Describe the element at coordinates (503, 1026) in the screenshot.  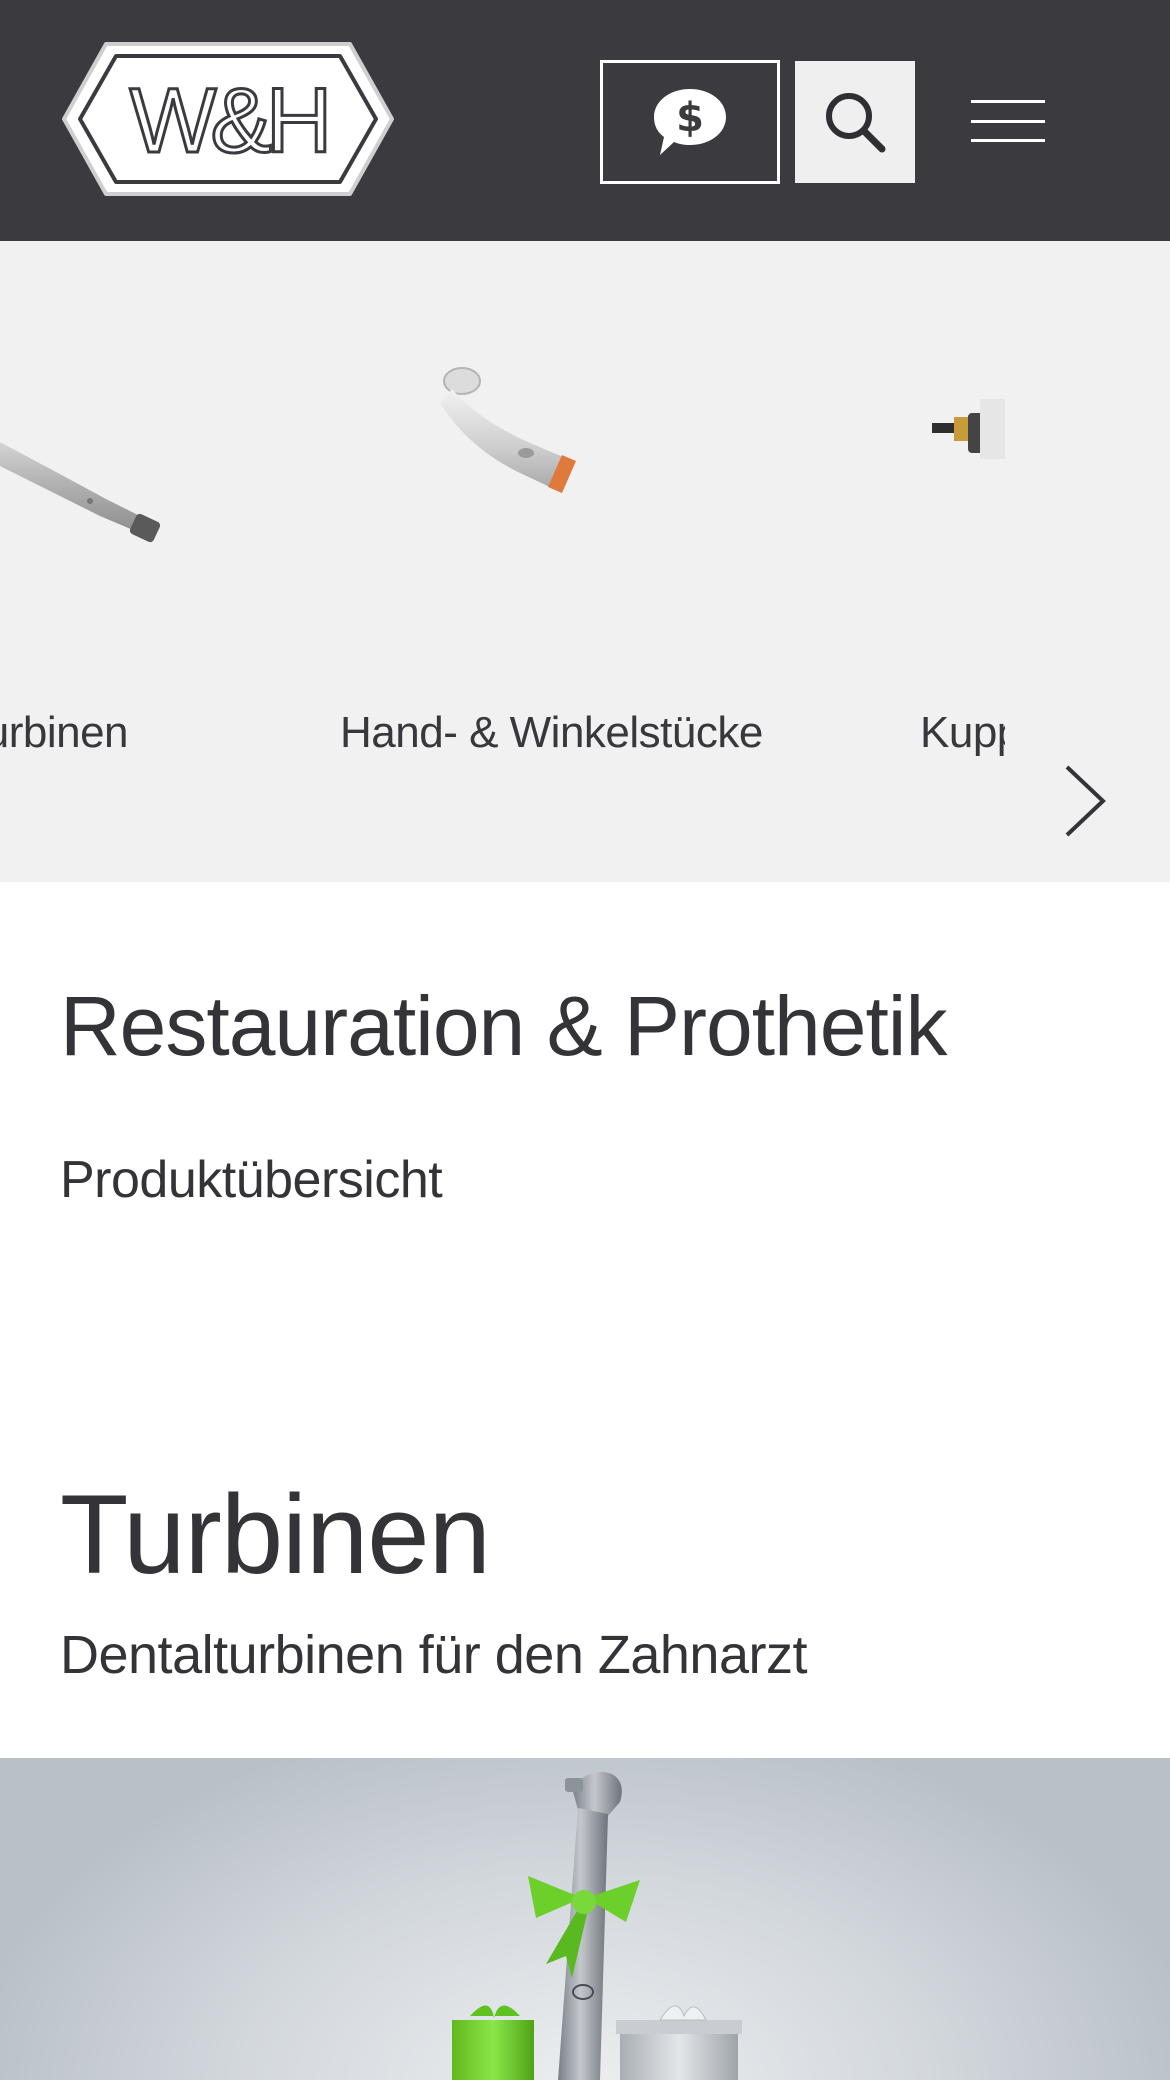
I see `section-title-restauration: Restauration & Prothetik` at that location.